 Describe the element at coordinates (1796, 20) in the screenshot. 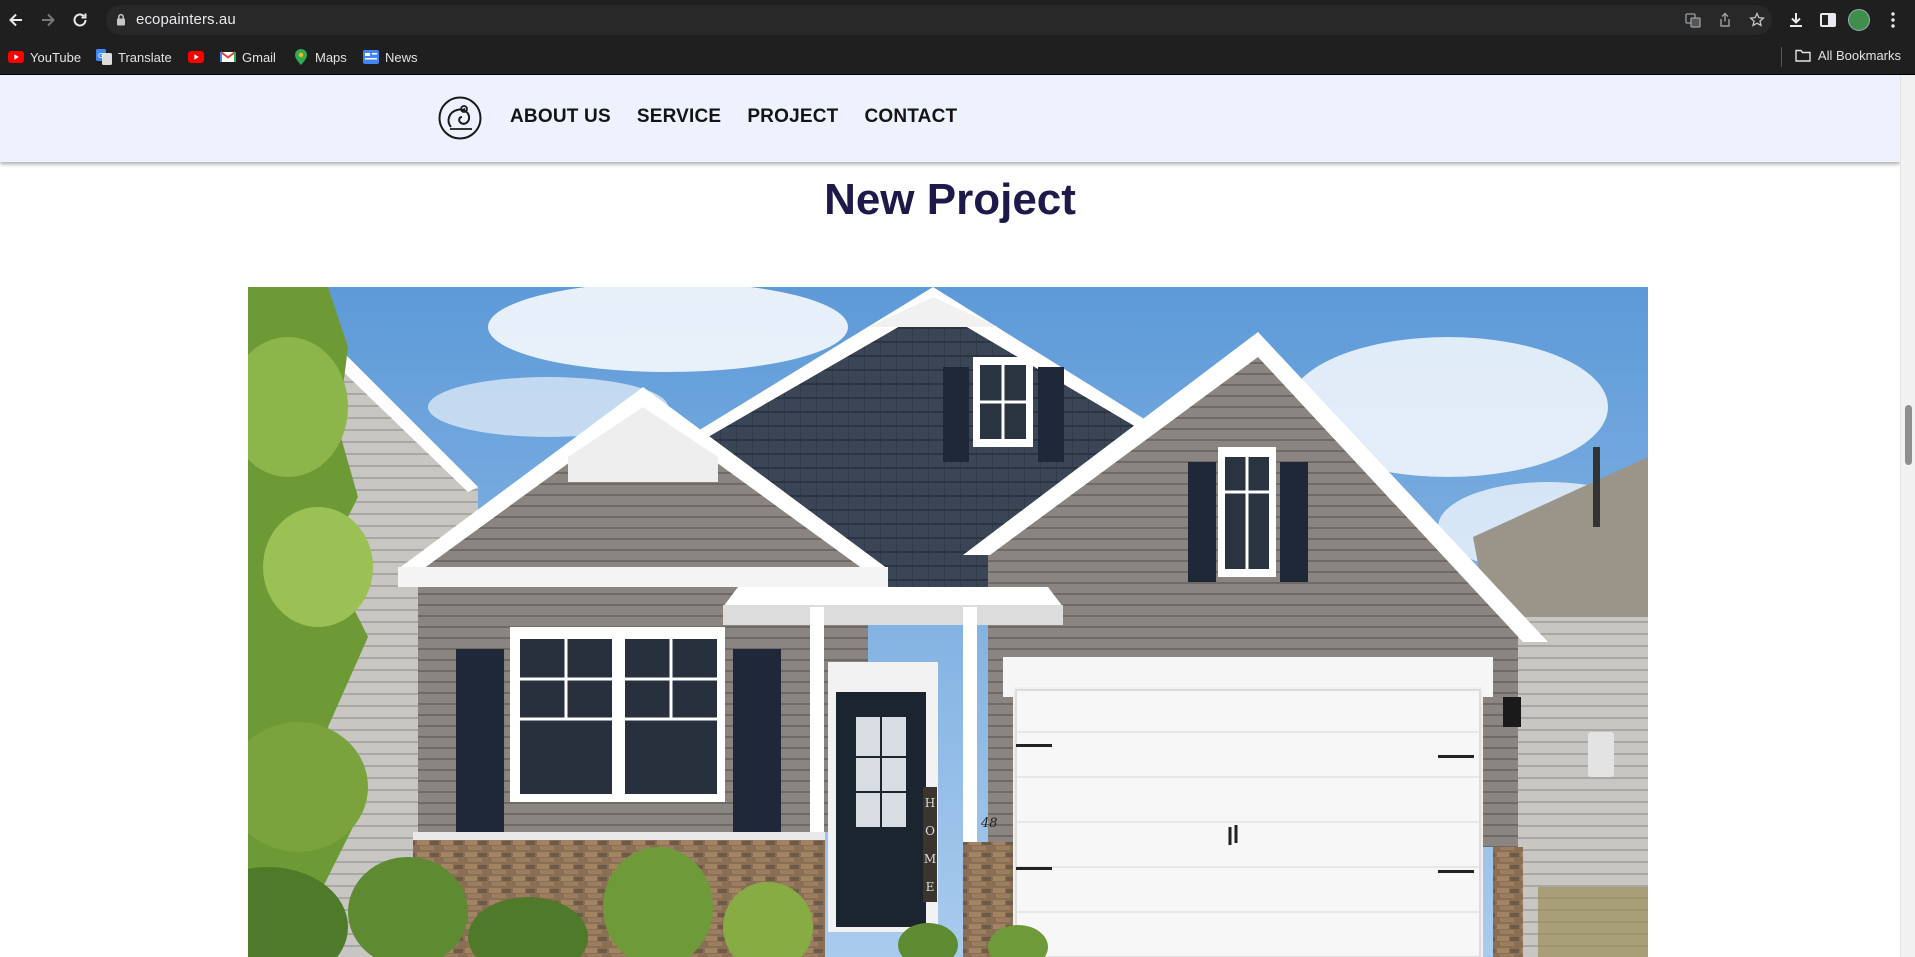

I see `download-icon` at that location.